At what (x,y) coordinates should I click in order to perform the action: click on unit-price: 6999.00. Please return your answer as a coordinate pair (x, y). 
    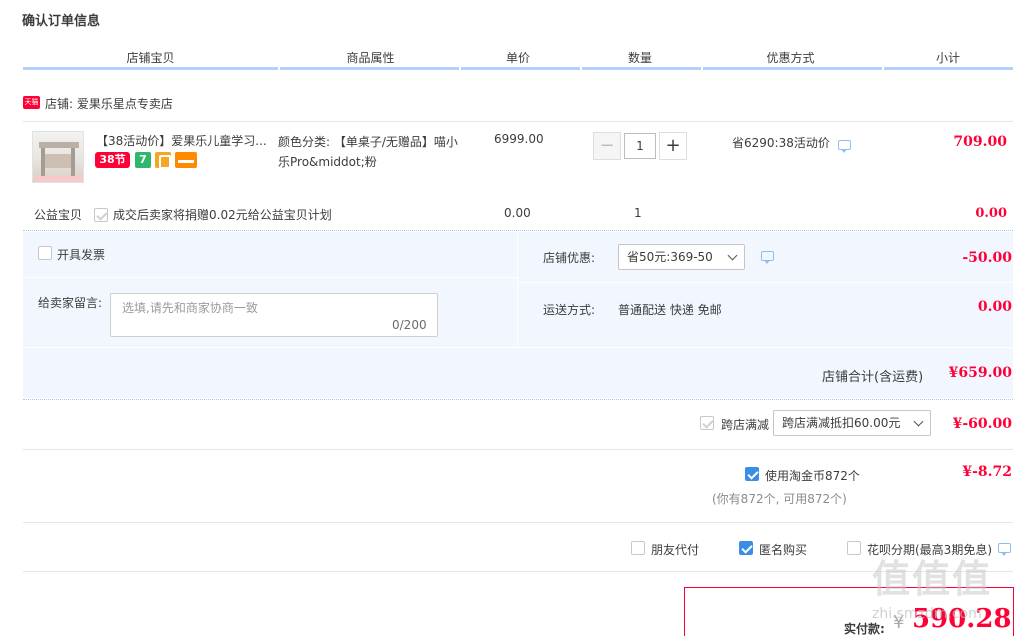
    Looking at the image, I should click on (519, 139).